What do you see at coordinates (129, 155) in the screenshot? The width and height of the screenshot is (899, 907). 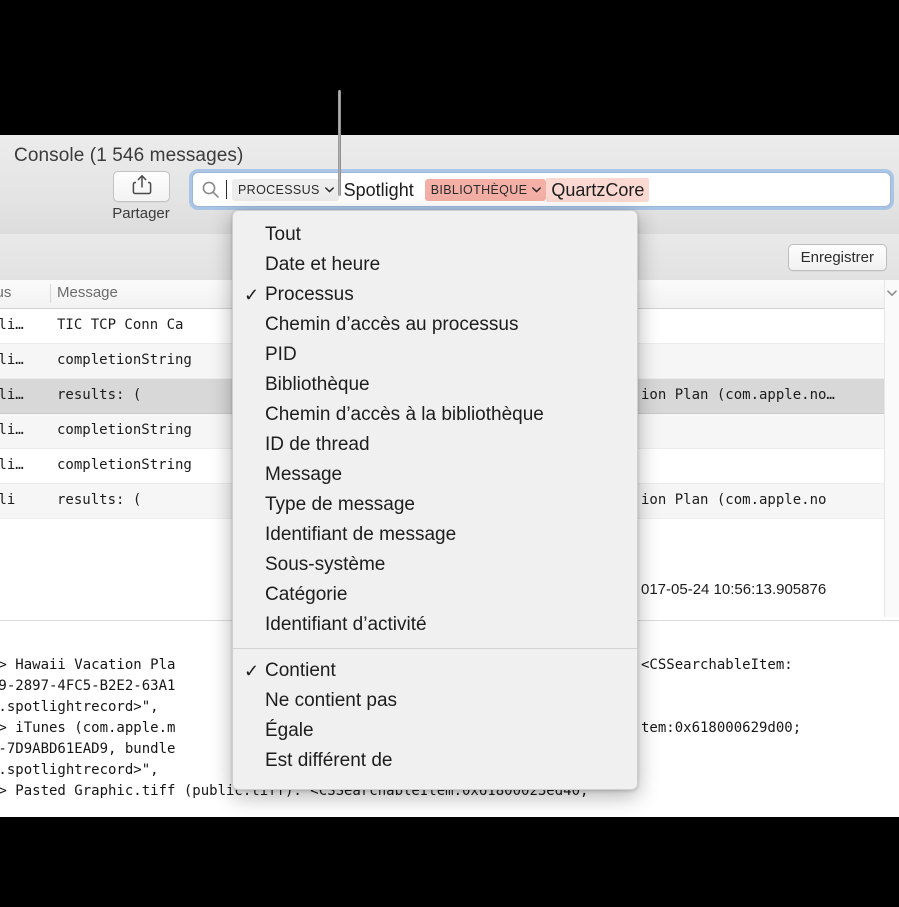 I see `page-title: Console (1 546 messages)` at bounding box center [129, 155].